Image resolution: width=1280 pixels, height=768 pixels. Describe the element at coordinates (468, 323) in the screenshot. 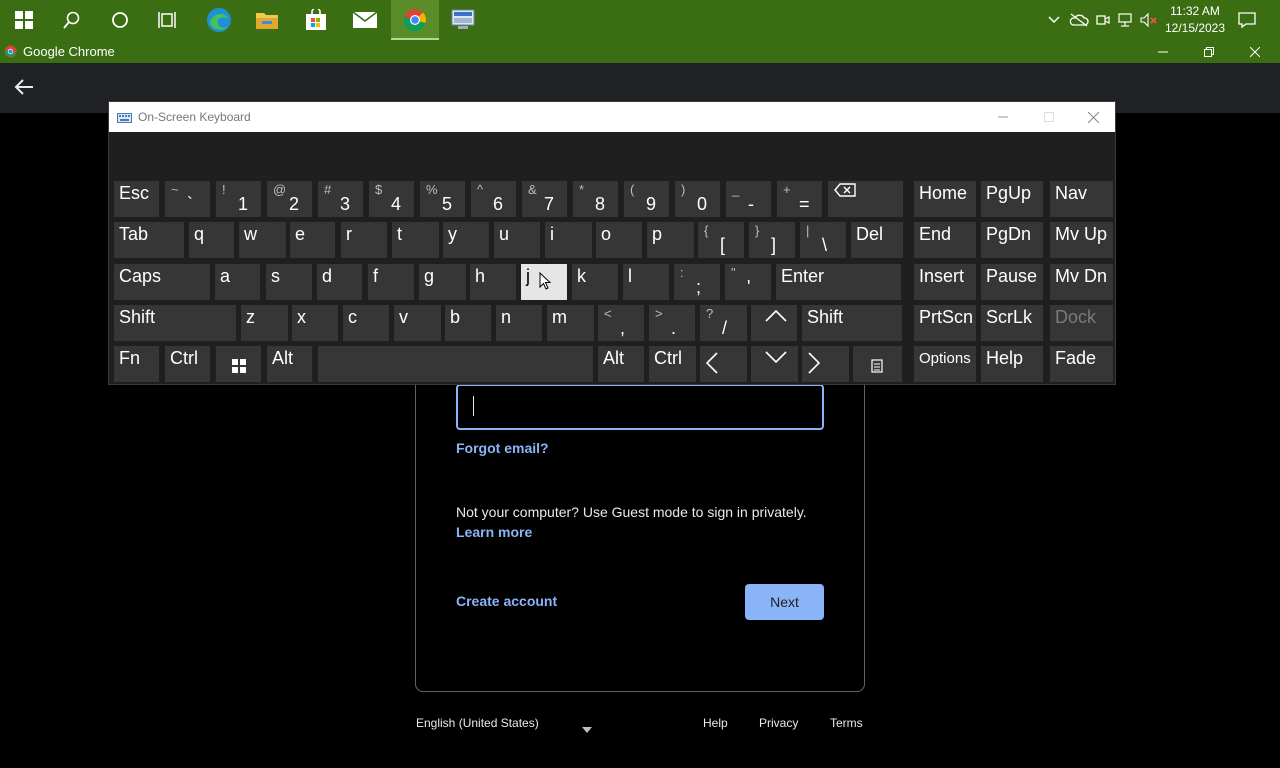

I see `key-b: b` at that location.